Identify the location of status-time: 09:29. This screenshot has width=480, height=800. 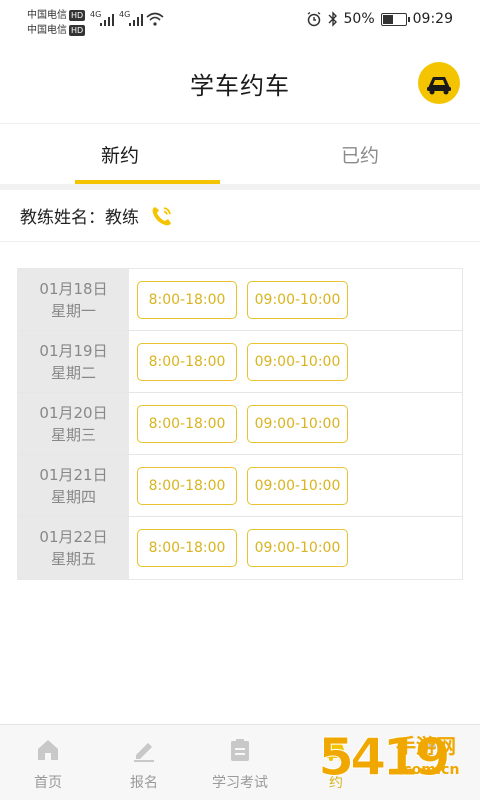
(432, 19).